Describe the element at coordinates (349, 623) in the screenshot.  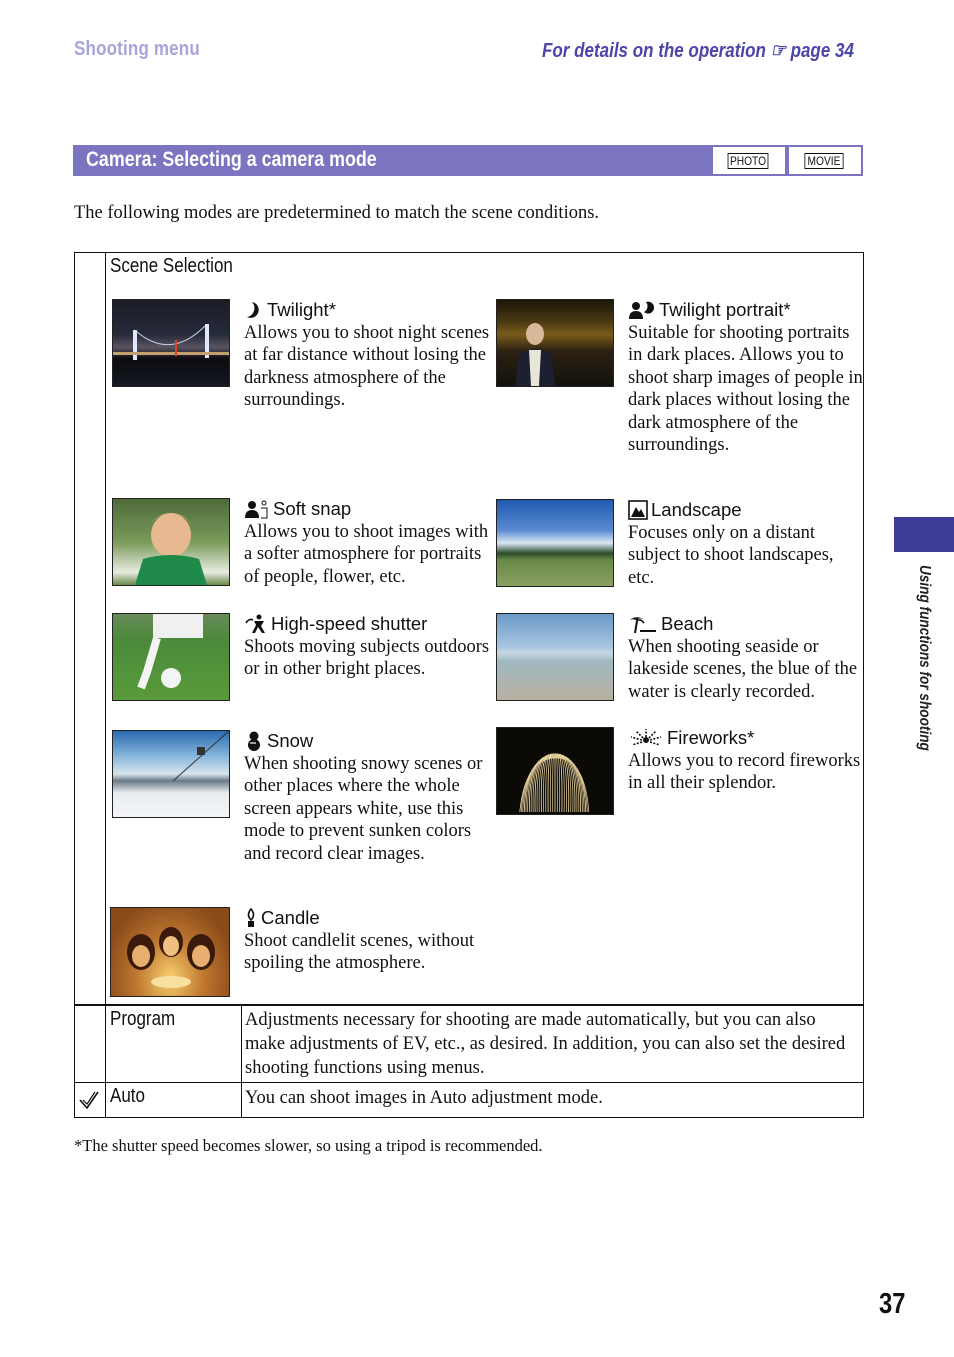
I see `scene-title: High-speed shutter` at that location.